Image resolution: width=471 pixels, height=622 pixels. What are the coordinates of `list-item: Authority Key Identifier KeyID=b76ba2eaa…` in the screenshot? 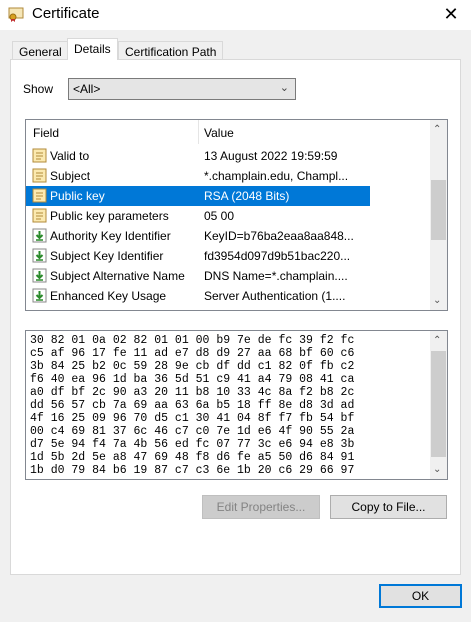 It's located at (226, 236).